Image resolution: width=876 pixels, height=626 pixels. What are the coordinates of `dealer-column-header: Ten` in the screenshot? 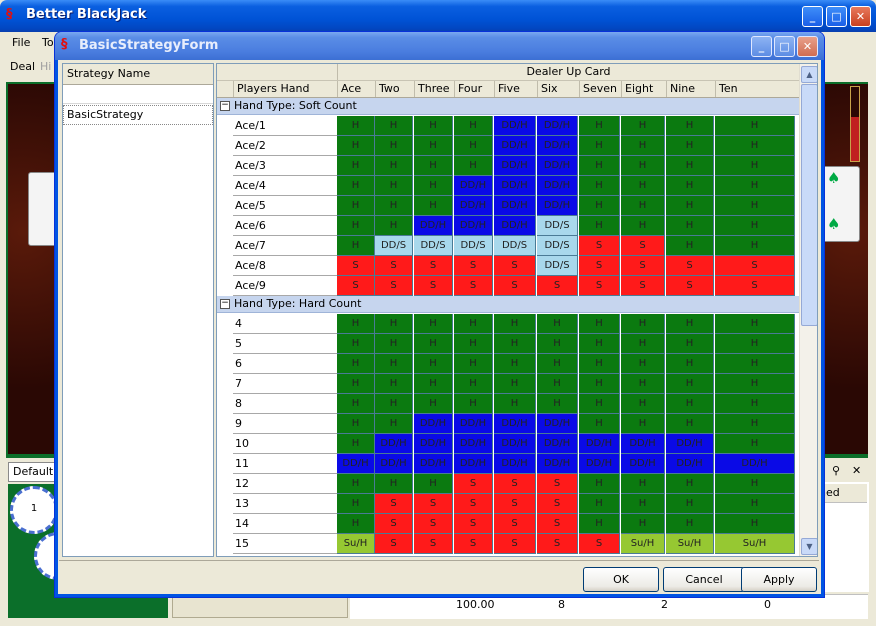 It's located at (755, 89).